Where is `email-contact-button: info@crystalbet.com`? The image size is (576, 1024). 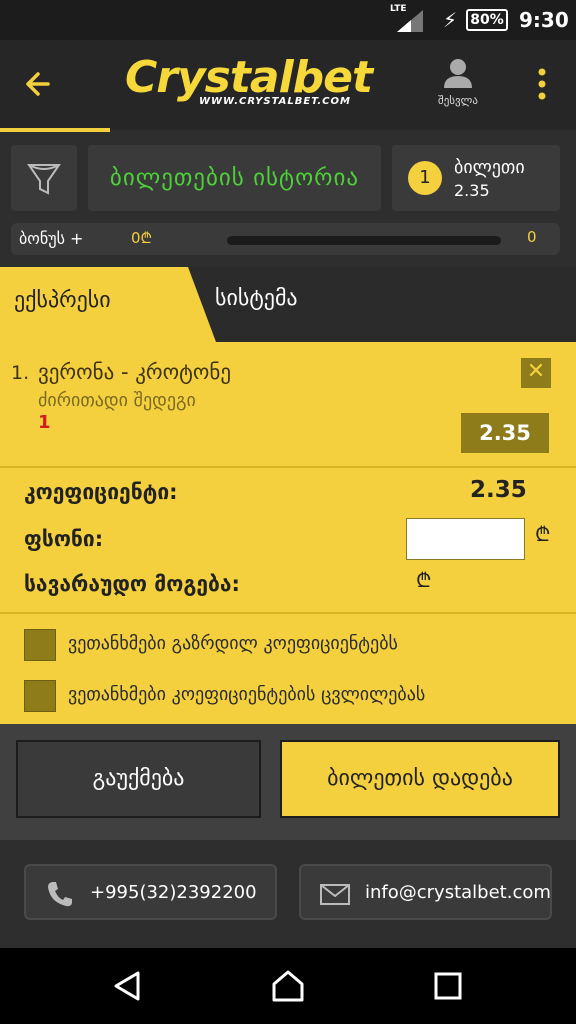 email-contact-button: info@crystalbet.com is located at coordinates (425, 892).